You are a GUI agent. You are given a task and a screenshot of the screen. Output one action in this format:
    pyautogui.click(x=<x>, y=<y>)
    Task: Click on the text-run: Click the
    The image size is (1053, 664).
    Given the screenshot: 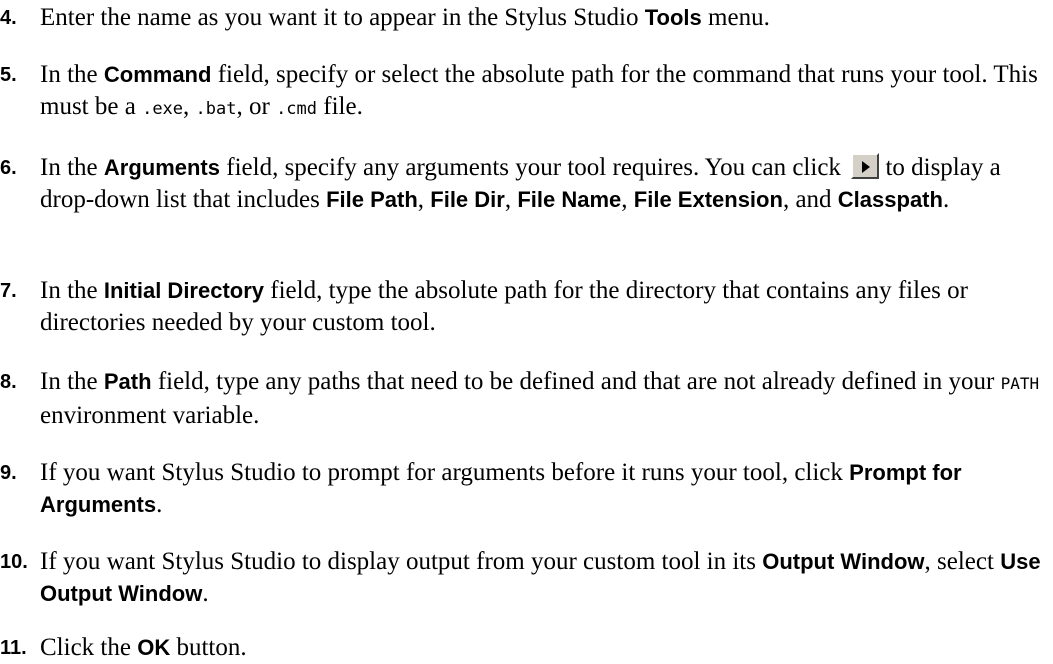 What is the action you would take?
    pyautogui.click(x=89, y=647)
    